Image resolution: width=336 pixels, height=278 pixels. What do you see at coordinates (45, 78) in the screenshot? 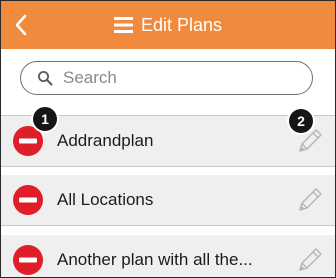
I see `search-icon` at bounding box center [45, 78].